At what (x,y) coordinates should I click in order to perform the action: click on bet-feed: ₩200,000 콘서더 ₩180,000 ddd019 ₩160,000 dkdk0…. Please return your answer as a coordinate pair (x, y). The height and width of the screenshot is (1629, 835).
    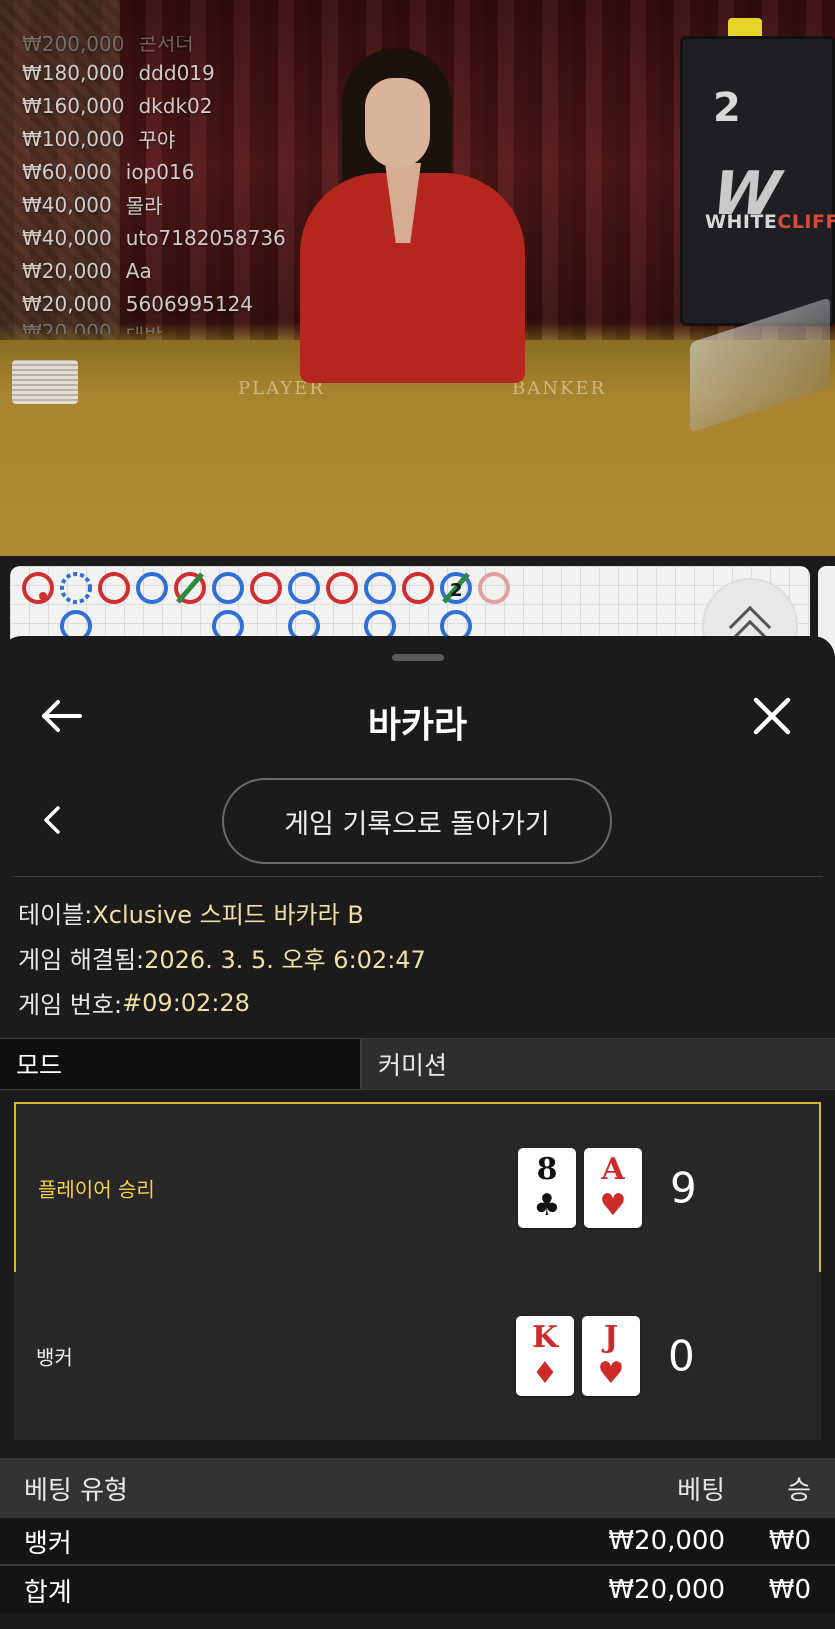
    Looking at the image, I should click on (154, 185).